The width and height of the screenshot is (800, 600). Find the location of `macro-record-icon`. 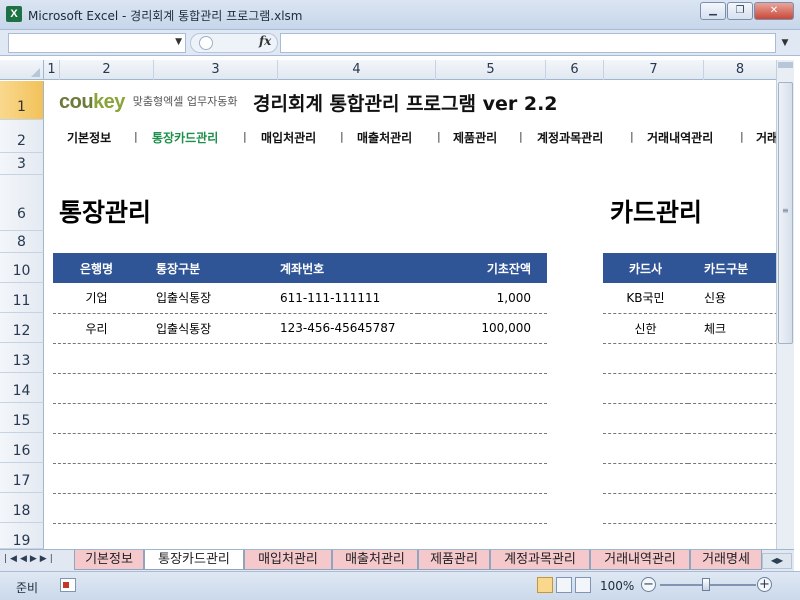

macro-record-icon is located at coordinates (68, 585).